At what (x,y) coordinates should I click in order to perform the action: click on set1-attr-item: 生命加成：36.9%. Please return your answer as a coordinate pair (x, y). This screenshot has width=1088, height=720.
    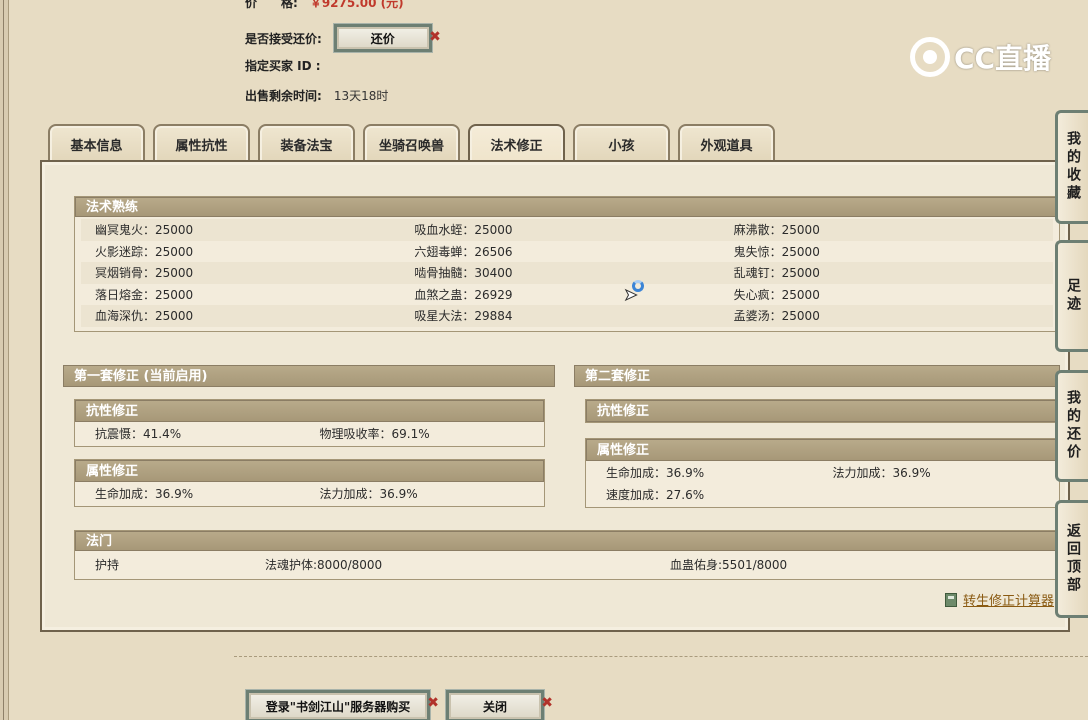
    Looking at the image, I should click on (144, 493).